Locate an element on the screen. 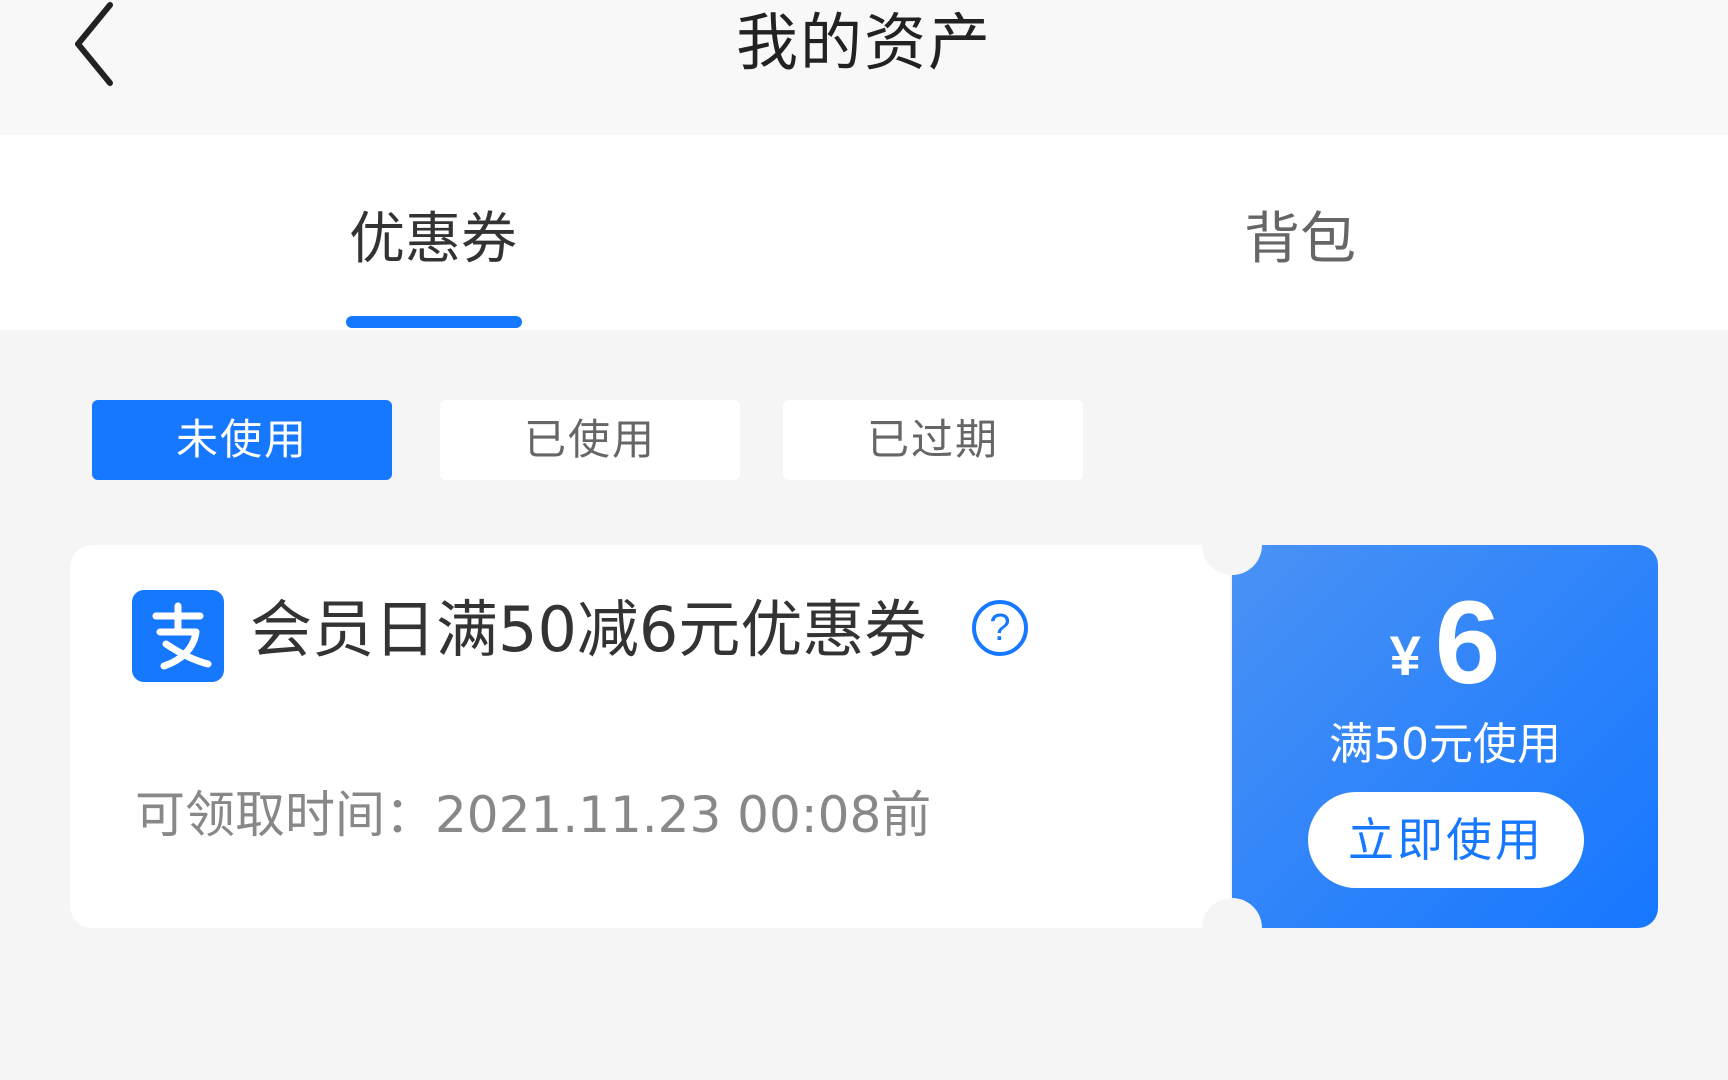  coupon-price: ¥6 is located at coordinates (1445, 643).